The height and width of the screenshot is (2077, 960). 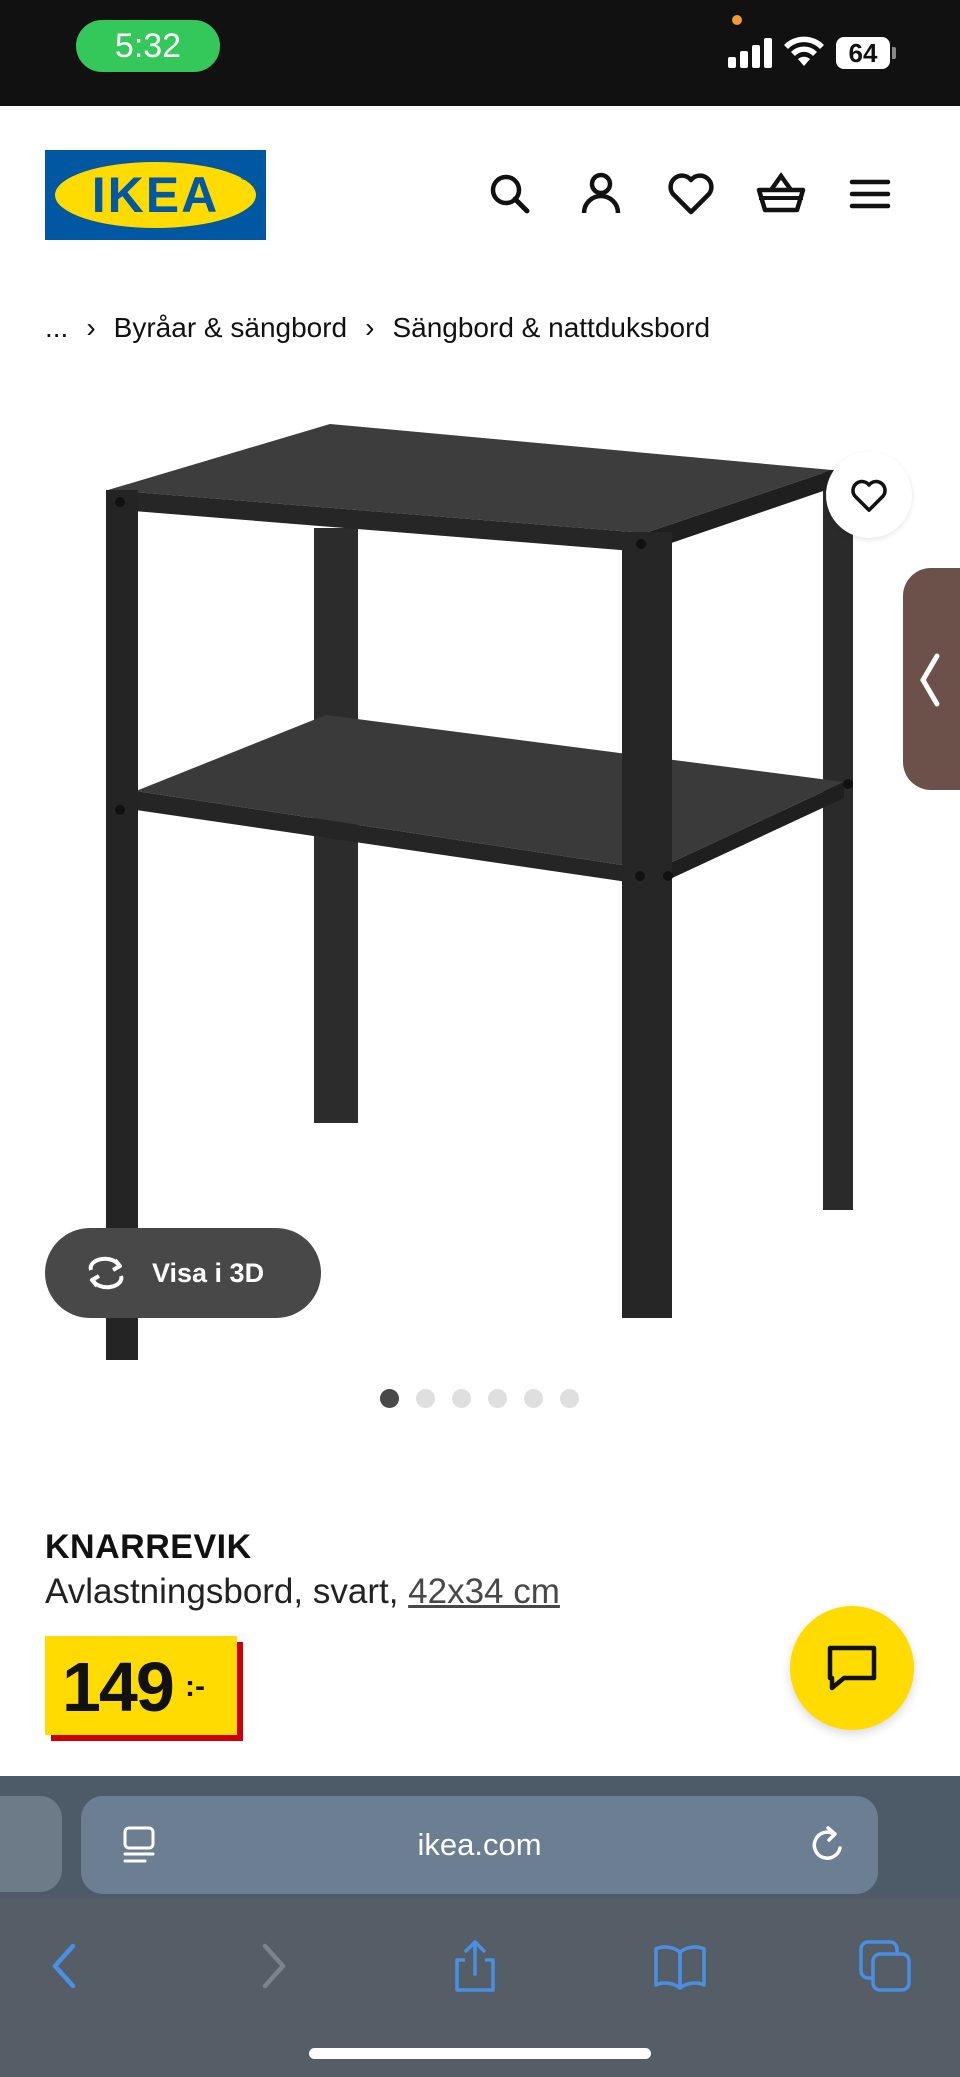 I want to click on privacy-indicator-dot, so click(x=737, y=20).